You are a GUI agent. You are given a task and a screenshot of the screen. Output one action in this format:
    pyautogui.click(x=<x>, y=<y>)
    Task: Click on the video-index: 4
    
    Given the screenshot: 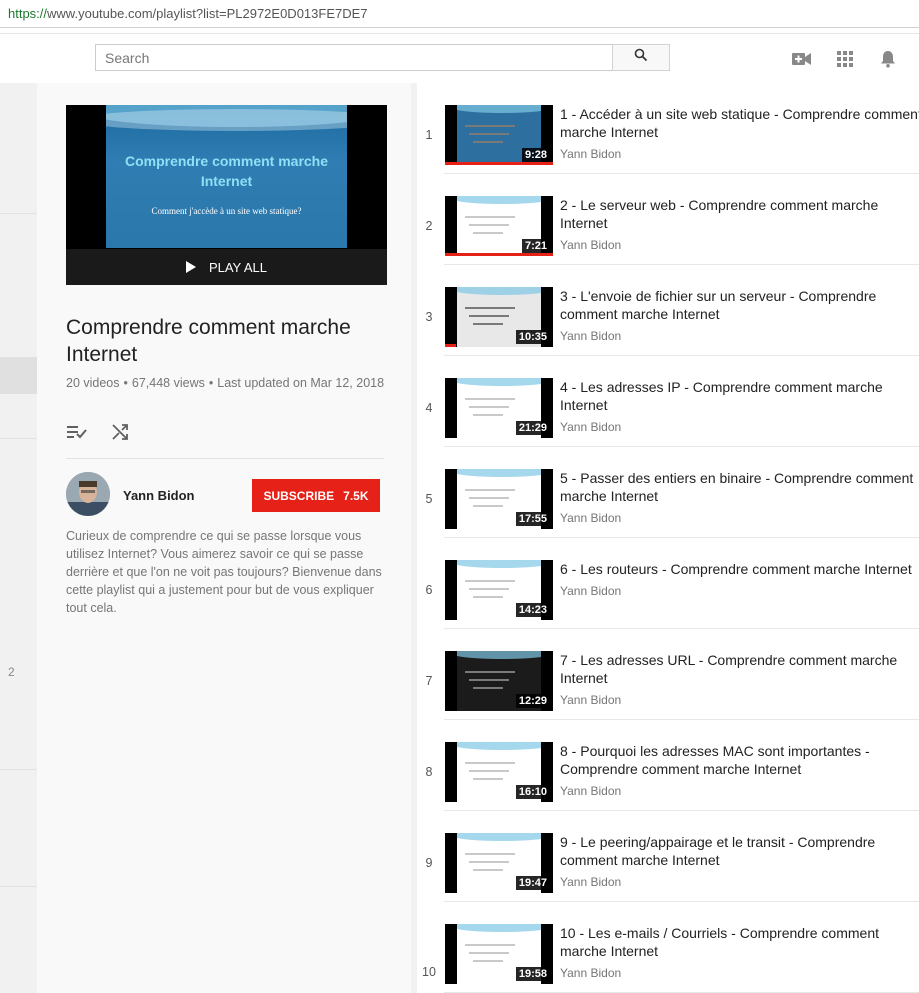 What is the action you would take?
    pyautogui.click(x=429, y=408)
    